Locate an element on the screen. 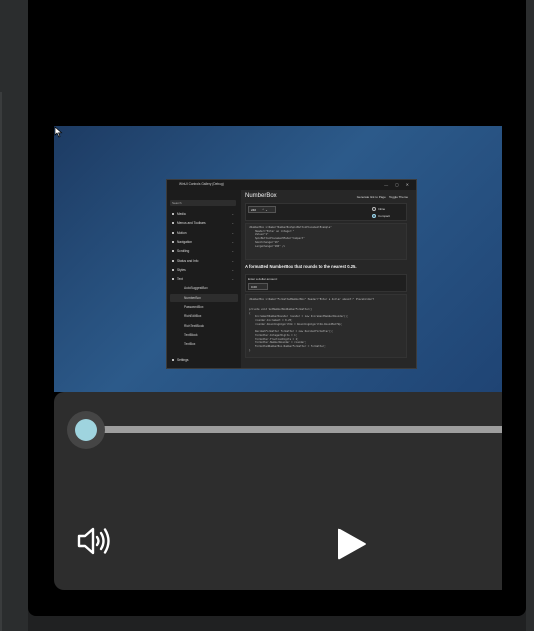  app-nav-item-label: Scrolling is located at coordinates (183, 251).